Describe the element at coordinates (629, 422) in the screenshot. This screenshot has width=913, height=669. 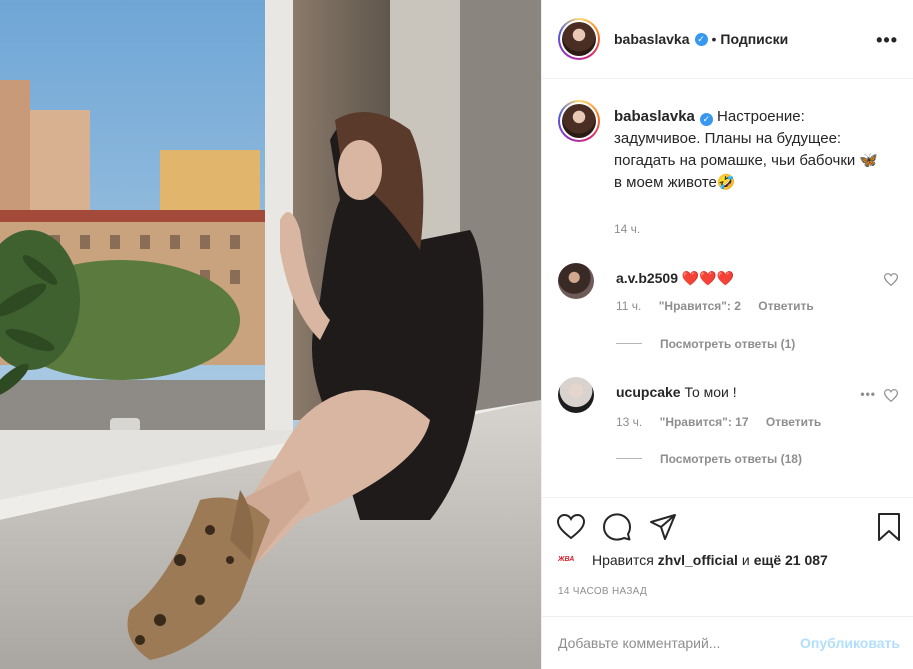
I see `comment-time: 13 ч.` at that location.